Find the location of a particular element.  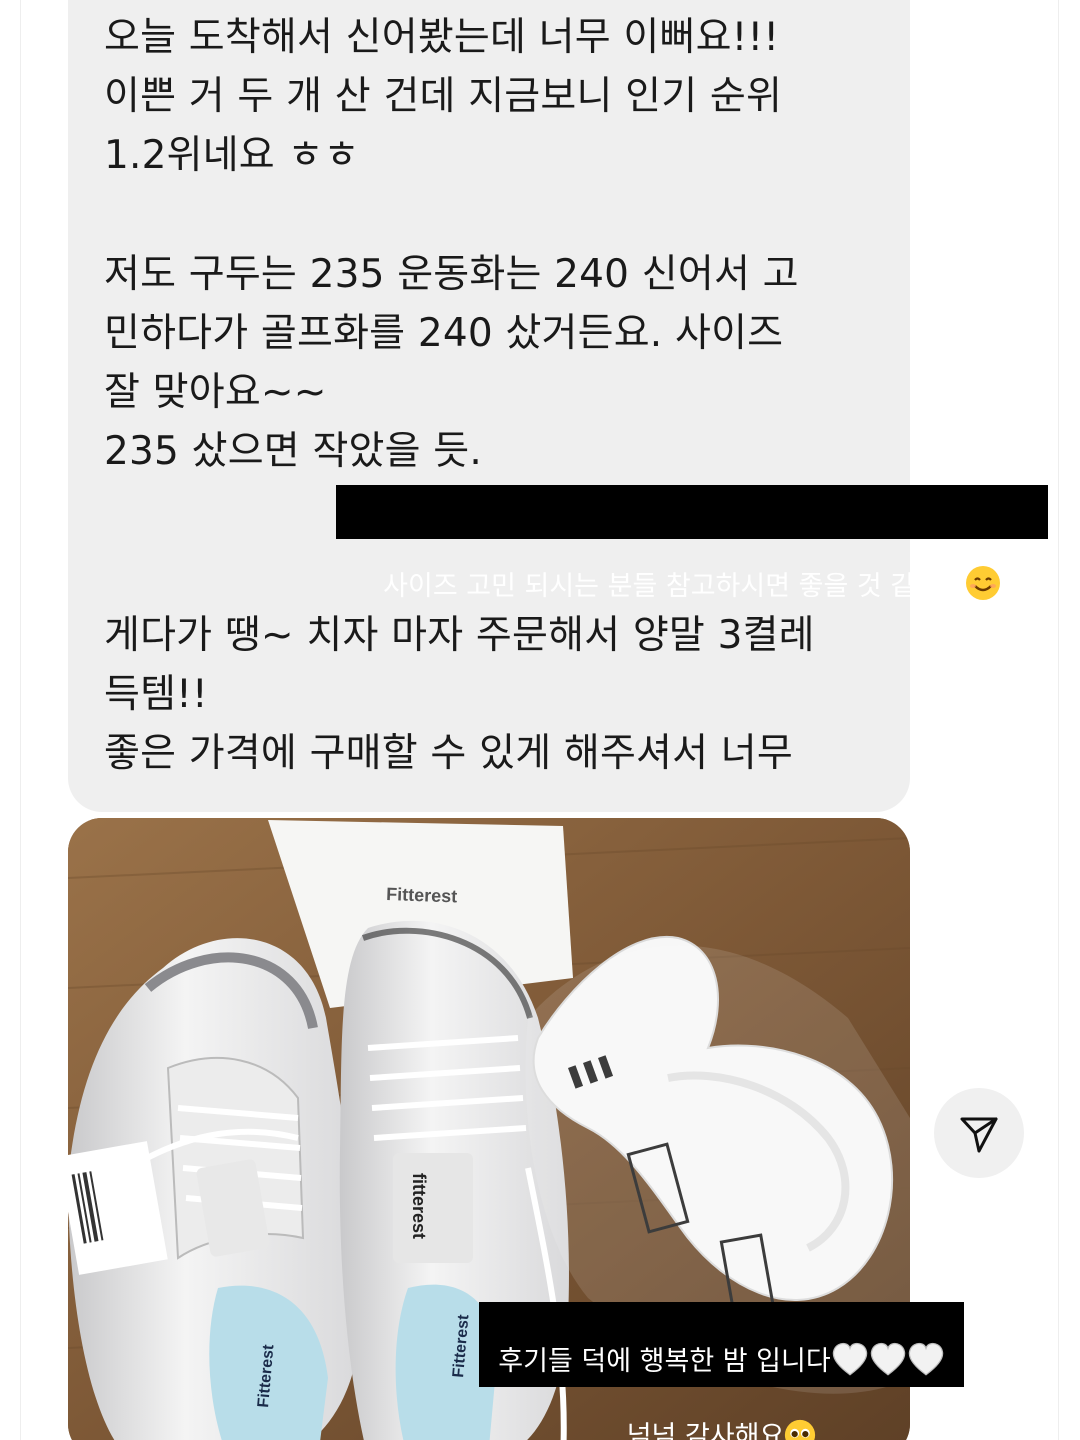

thanks-caption: 후기들 덕에 행복한 밤 입니다 넘넘 감사해요 is located at coordinates (721, 1371).